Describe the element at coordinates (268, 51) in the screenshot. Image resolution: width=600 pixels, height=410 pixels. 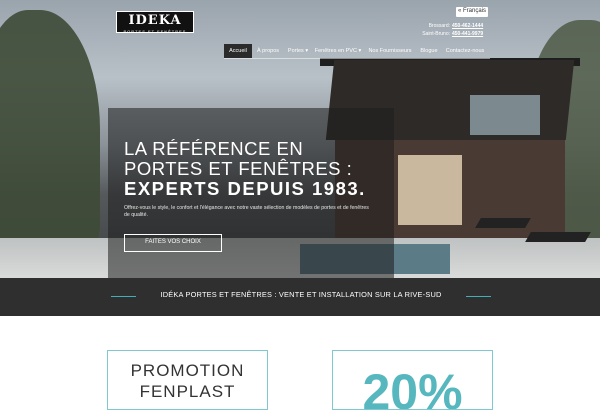
I see `nav-item-a-propos: À propos` at that location.